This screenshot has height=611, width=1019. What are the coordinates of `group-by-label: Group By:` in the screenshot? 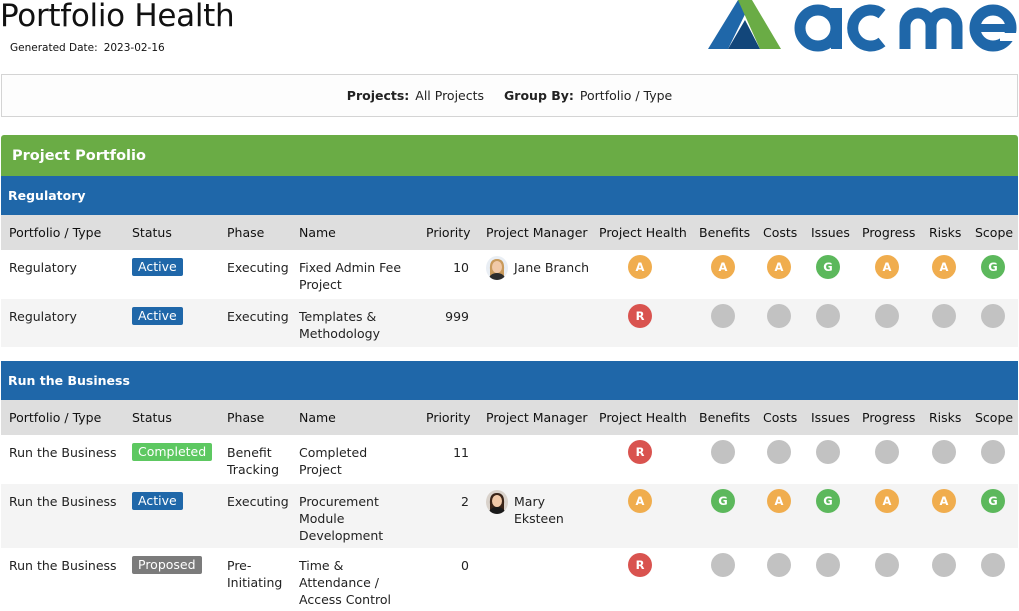 It's located at (539, 95).